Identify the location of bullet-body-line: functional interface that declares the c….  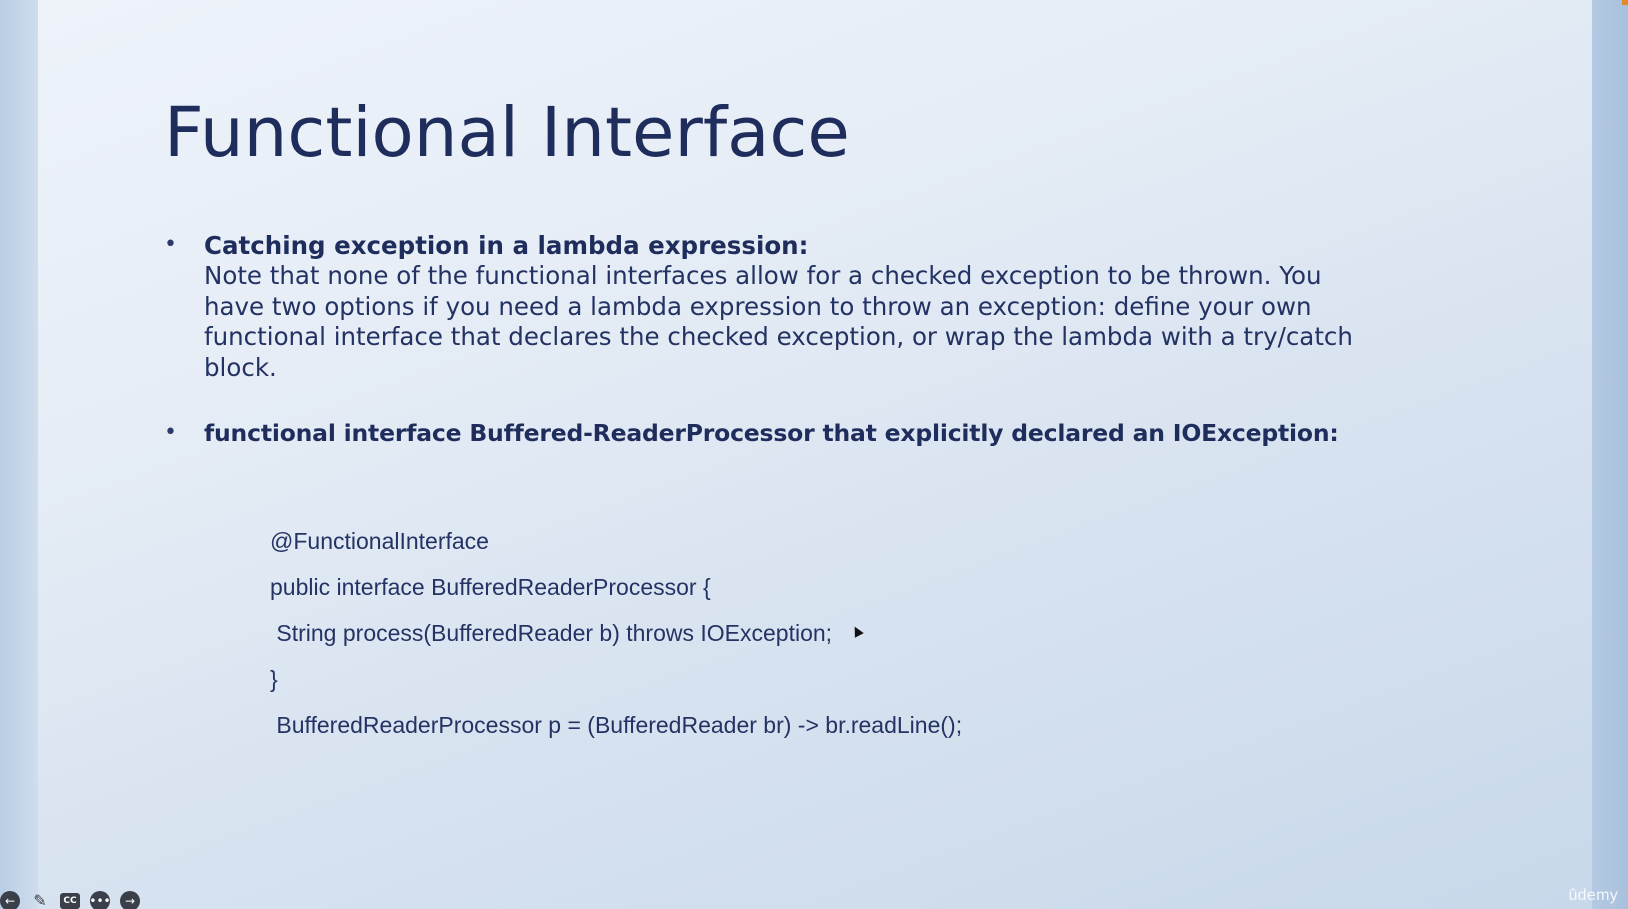
(778, 336).